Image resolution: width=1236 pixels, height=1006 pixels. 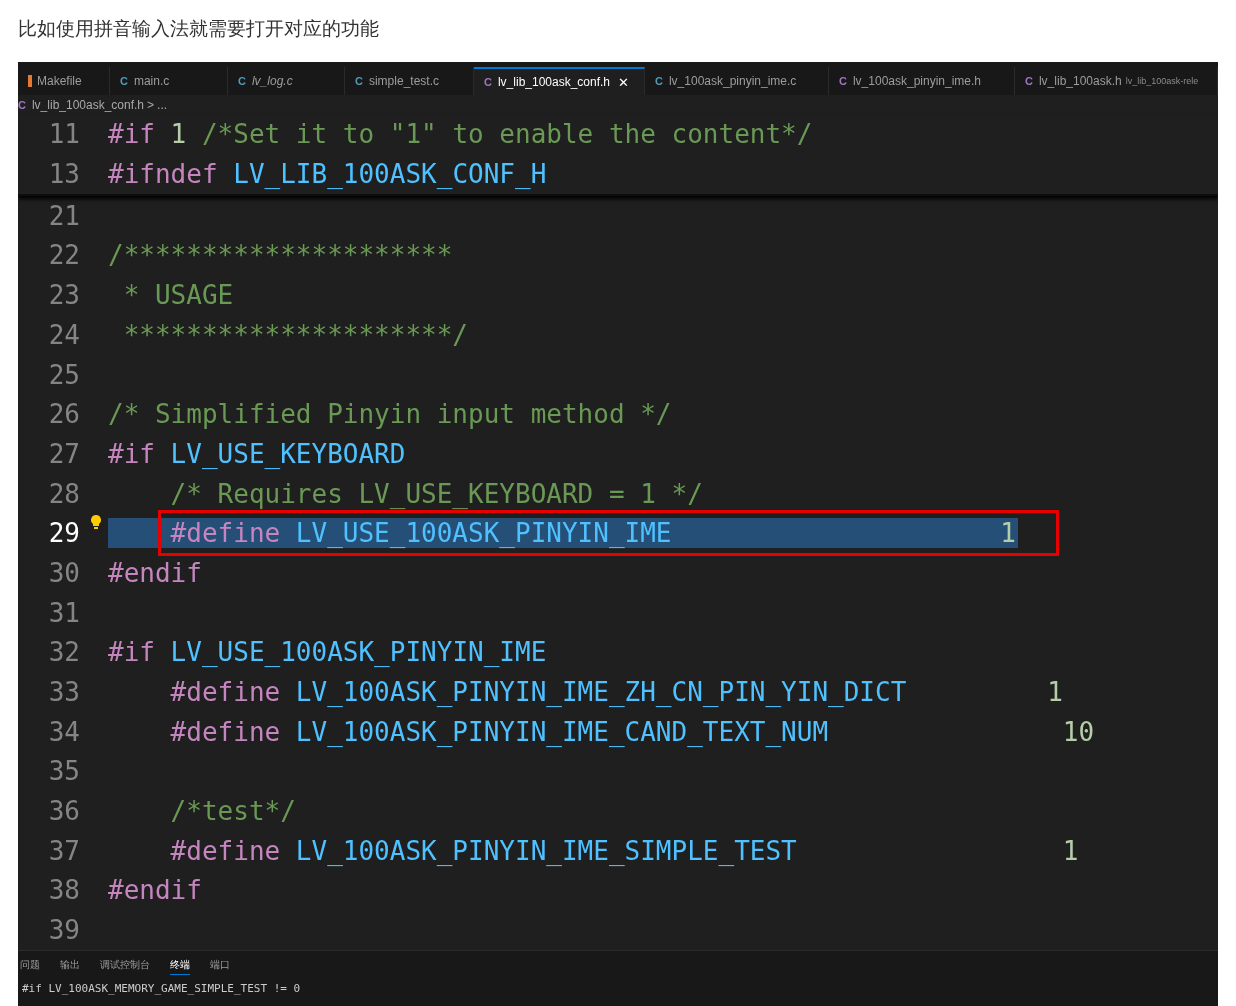 What do you see at coordinates (125, 966) in the screenshot?
I see `panel-tab: 调试控制台` at bounding box center [125, 966].